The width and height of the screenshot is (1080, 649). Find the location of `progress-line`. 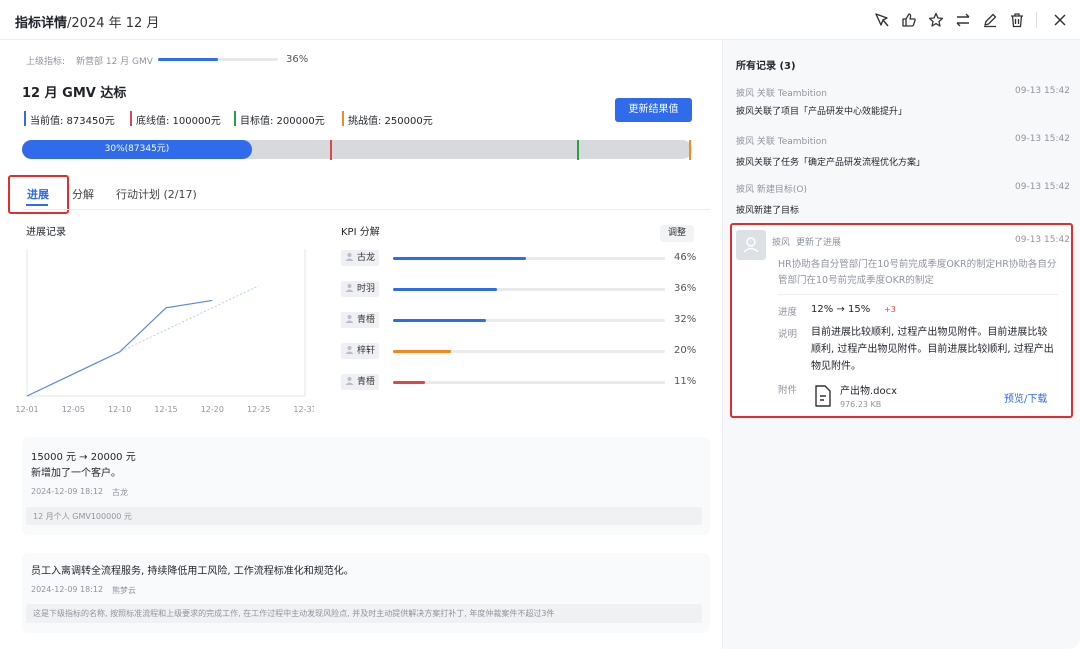

progress-line is located at coordinates (119, 348).